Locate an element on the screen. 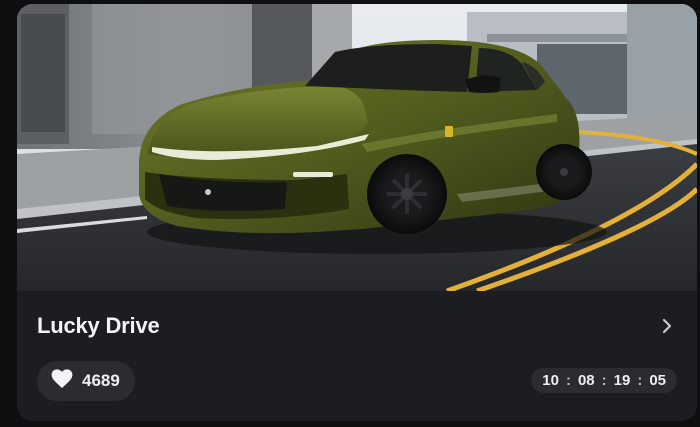 The height and width of the screenshot is (427, 700). timer-hours: 10 is located at coordinates (550, 380).